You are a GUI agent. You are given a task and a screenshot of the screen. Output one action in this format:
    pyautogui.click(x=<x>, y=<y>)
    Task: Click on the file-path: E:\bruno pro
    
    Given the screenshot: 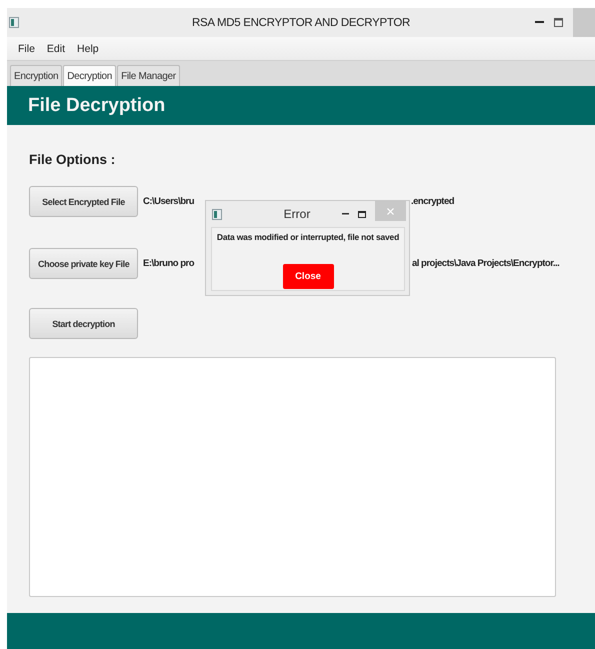 What is the action you would take?
    pyautogui.click(x=169, y=264)
    